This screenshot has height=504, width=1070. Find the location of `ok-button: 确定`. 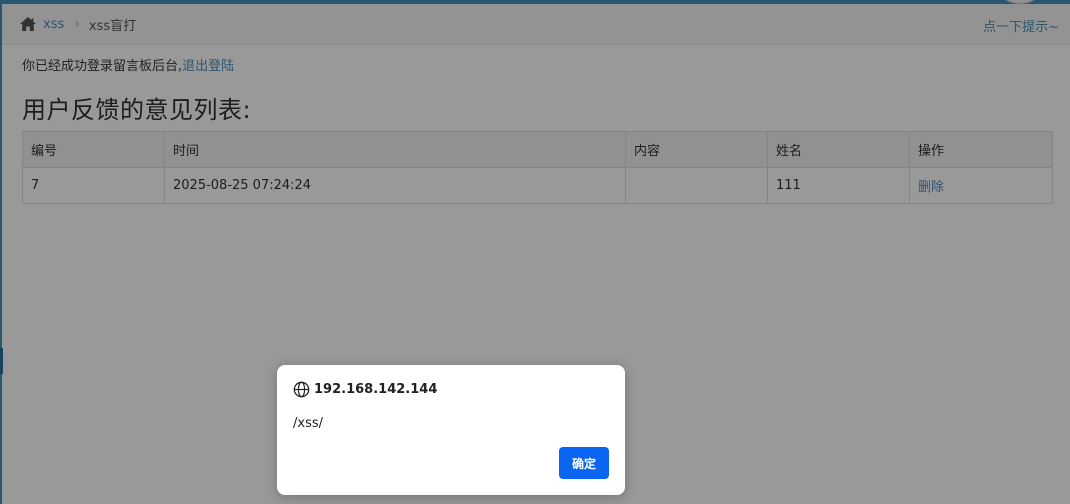

ok-button: 确定 is located at coordinates (584, 463).